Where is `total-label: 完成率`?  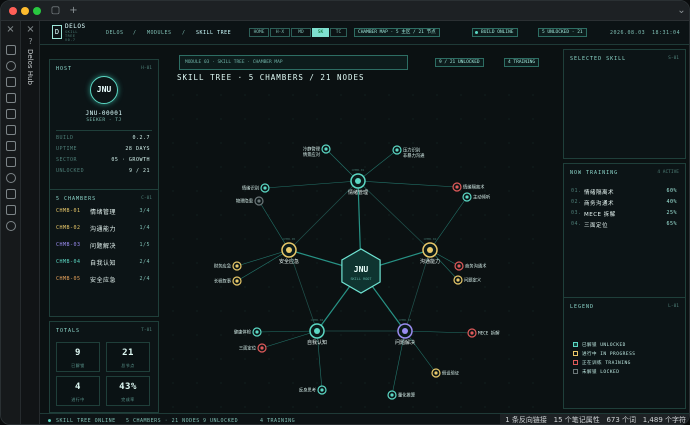 total-label: 完成率 is located at coordinates (128, 399).